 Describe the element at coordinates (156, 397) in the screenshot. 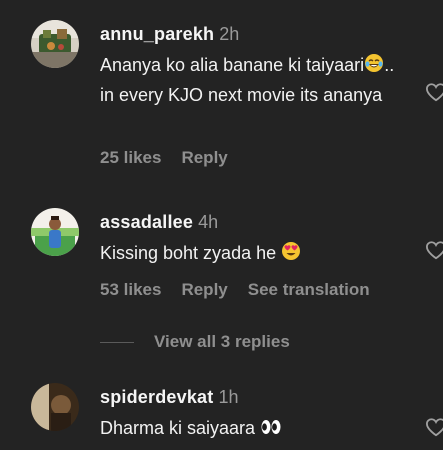

I see `username: spiderdevkat` at that location.